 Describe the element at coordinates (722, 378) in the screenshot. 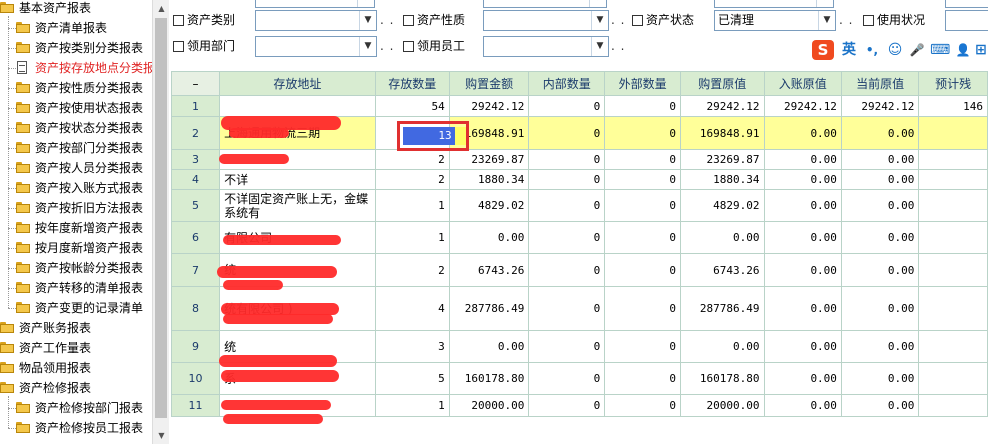

I see `cell-original-value: 160178.80` at that location.